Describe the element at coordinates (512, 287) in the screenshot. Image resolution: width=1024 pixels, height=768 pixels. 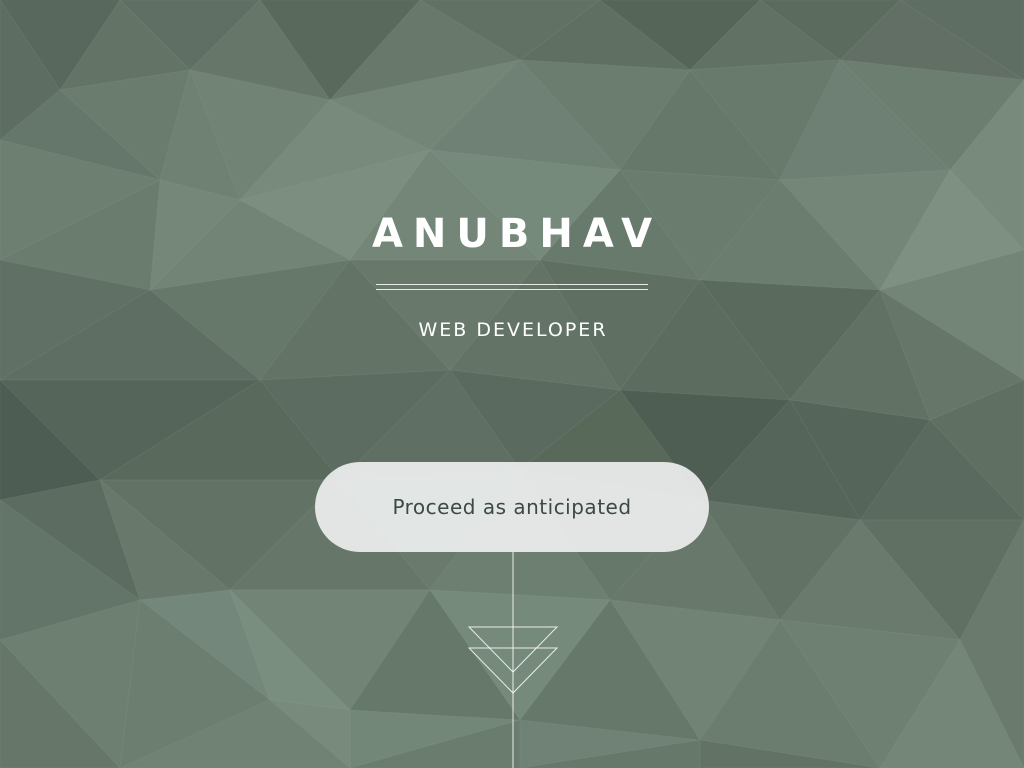
I see `name-divider` at that location.